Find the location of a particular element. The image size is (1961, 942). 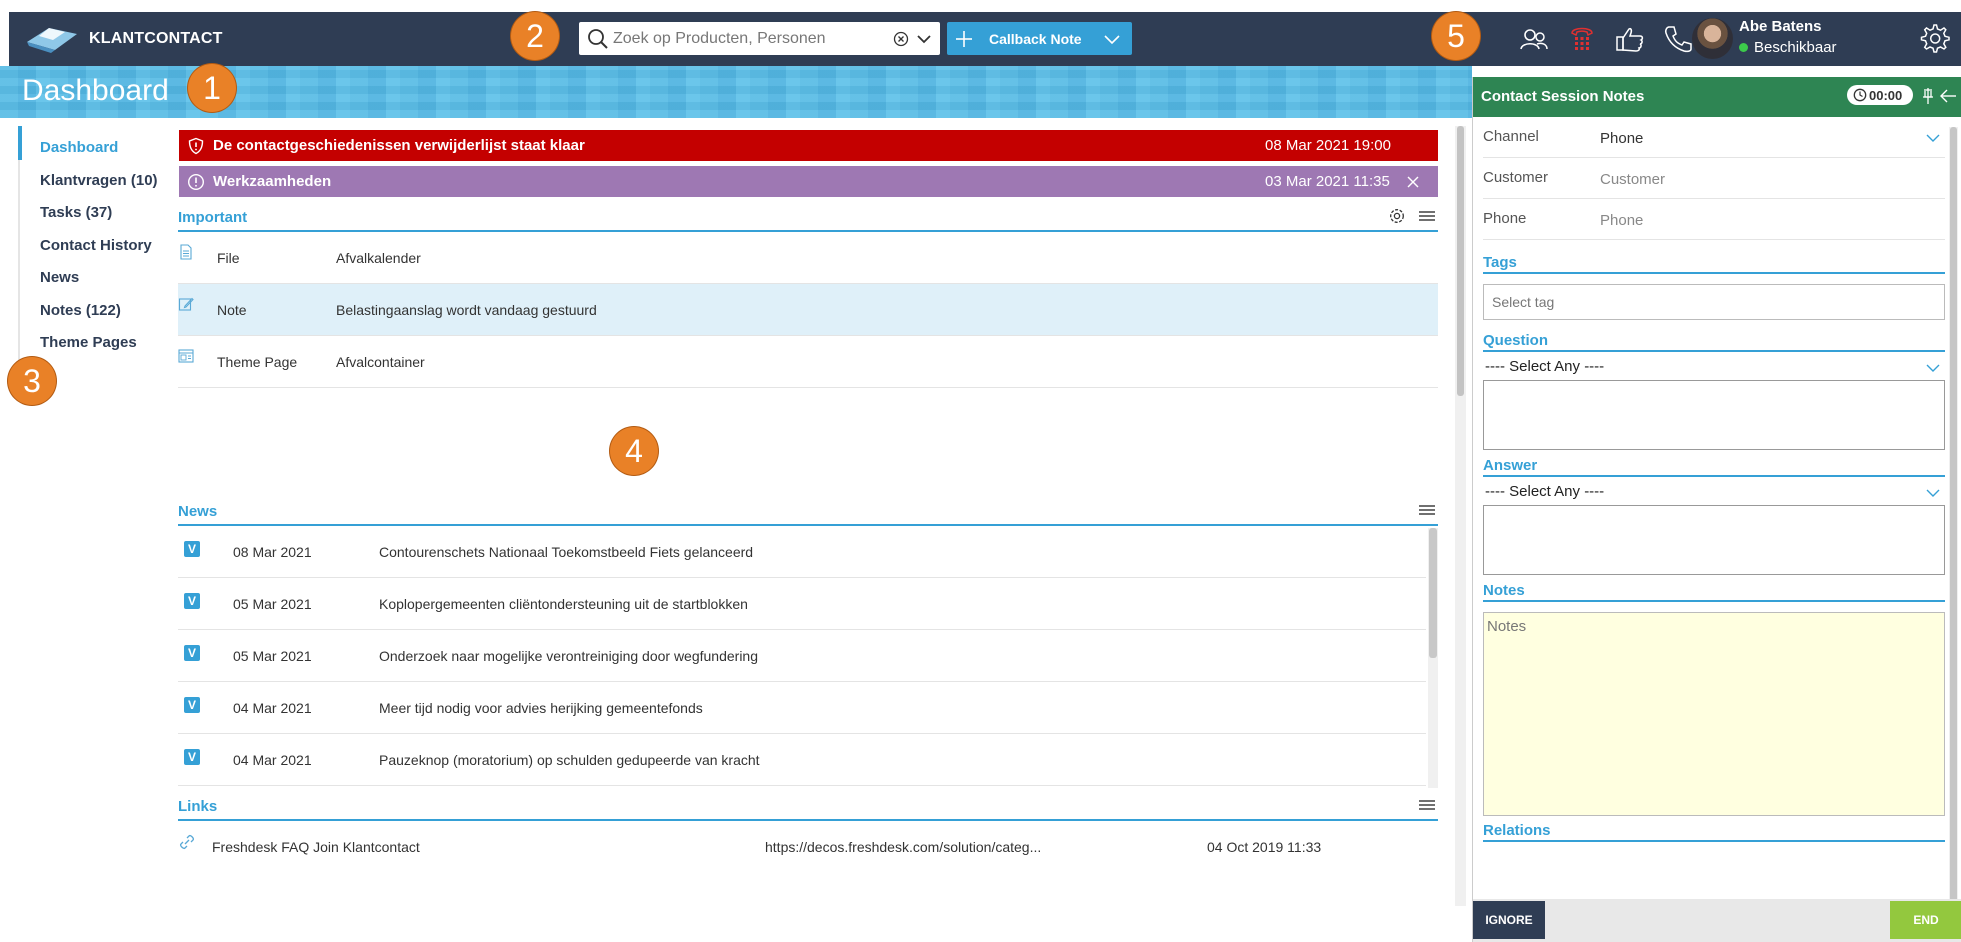

logo: KLANTCONTACT is located at coordinates (124, 39).